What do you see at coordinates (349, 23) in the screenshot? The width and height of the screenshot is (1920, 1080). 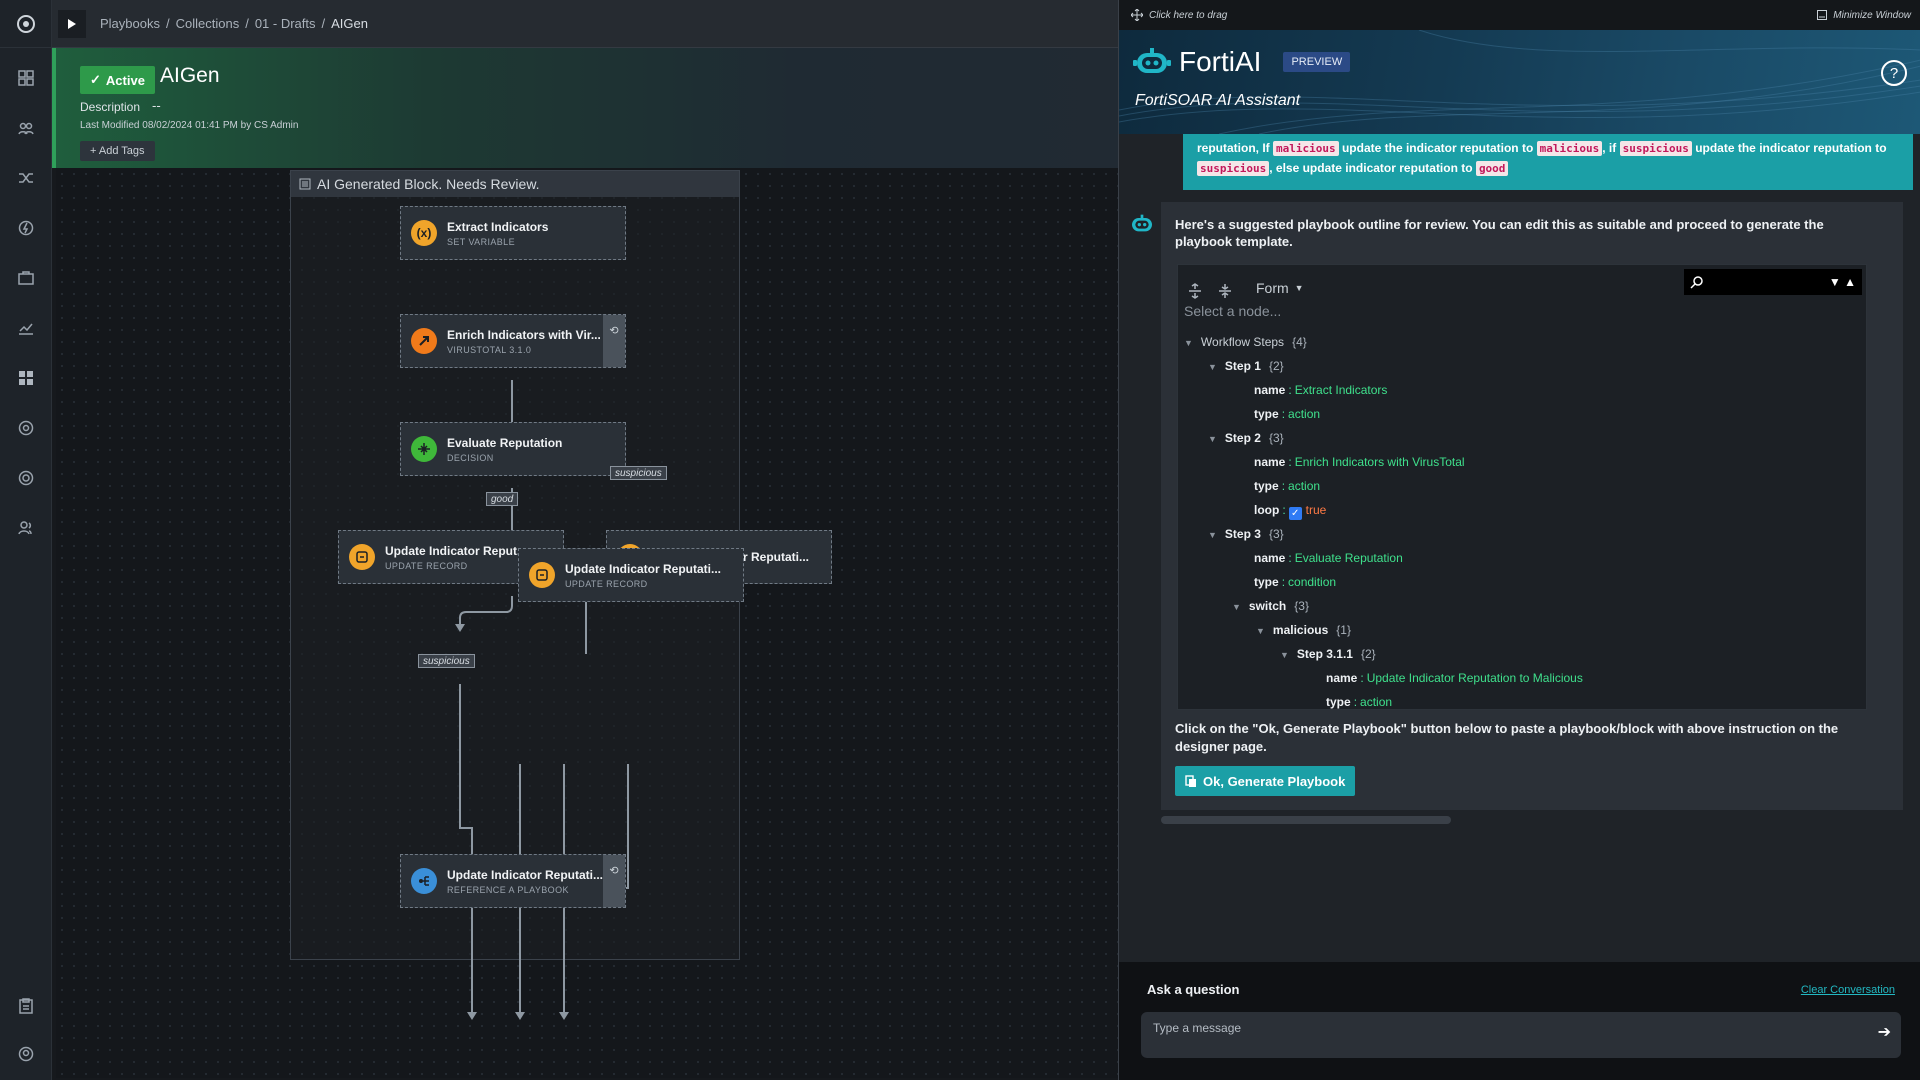 I see `breadcrumb-current: AIGen` at bounding box center [349, 23].